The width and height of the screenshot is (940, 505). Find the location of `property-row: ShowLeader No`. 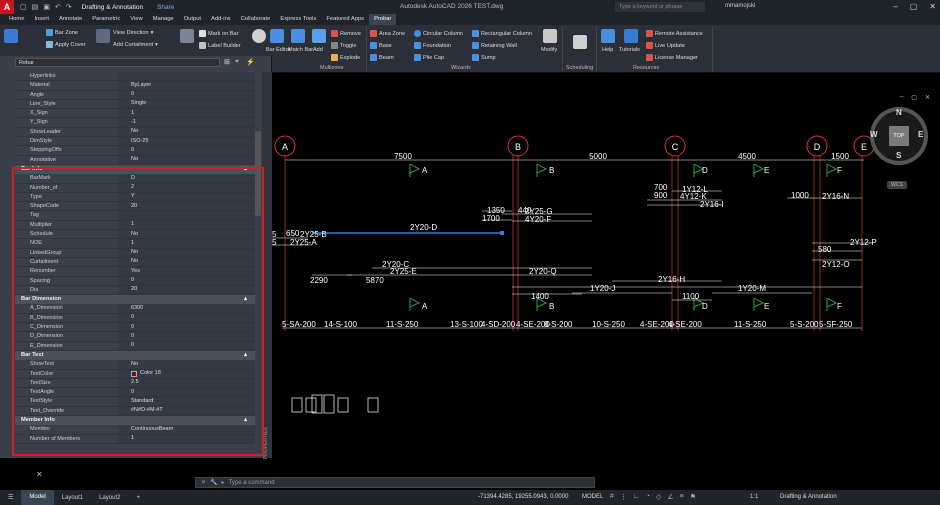

property-row: ShowLeader No is located at coordinates (135, 132).